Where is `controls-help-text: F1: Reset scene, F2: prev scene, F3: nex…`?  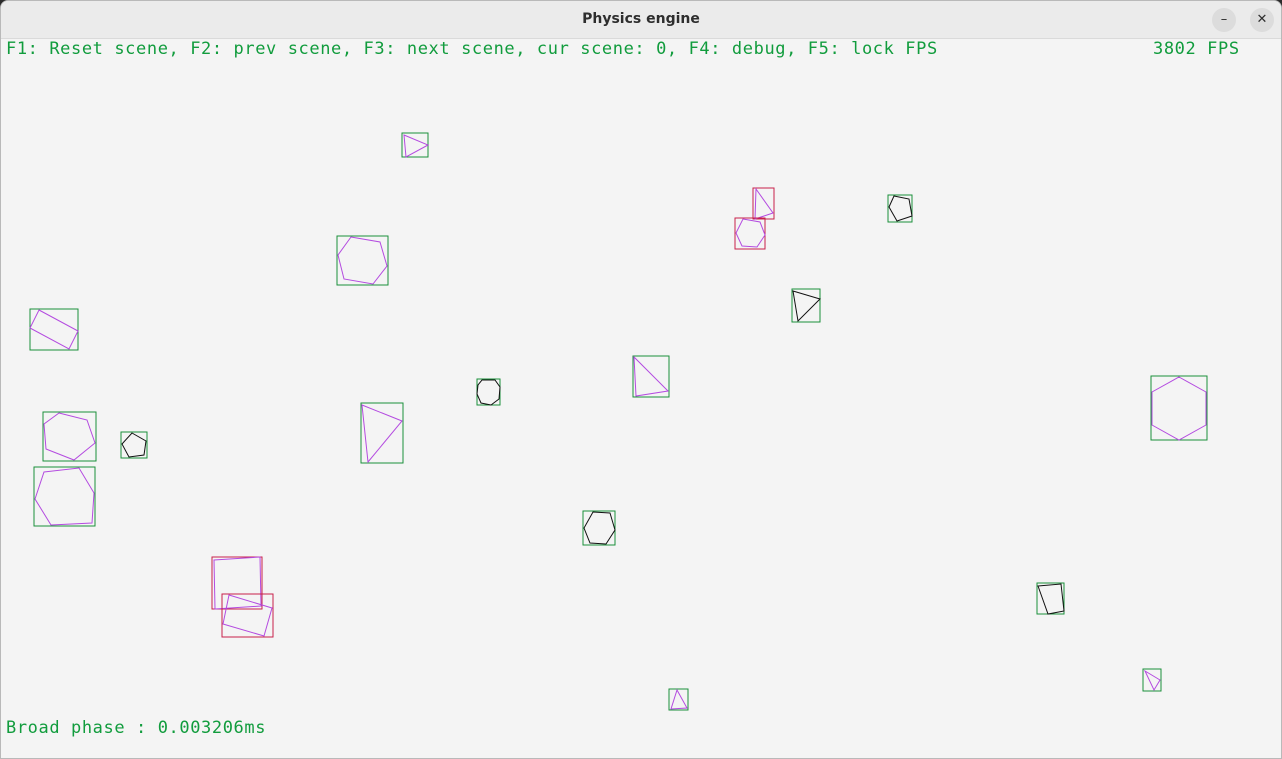
controls-help-text: F1: Reset scene, F2: prev scene, F3: nex… is located at coordinates (472, 49).